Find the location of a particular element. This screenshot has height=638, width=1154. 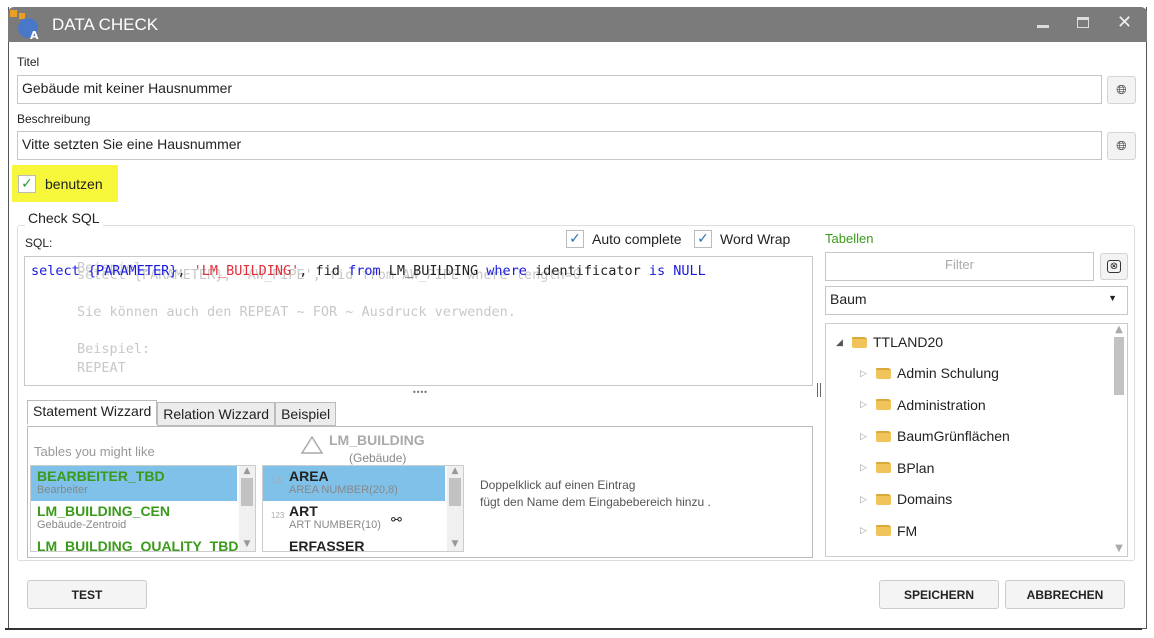

title-label: Titel is located at coordinates (28, 62).